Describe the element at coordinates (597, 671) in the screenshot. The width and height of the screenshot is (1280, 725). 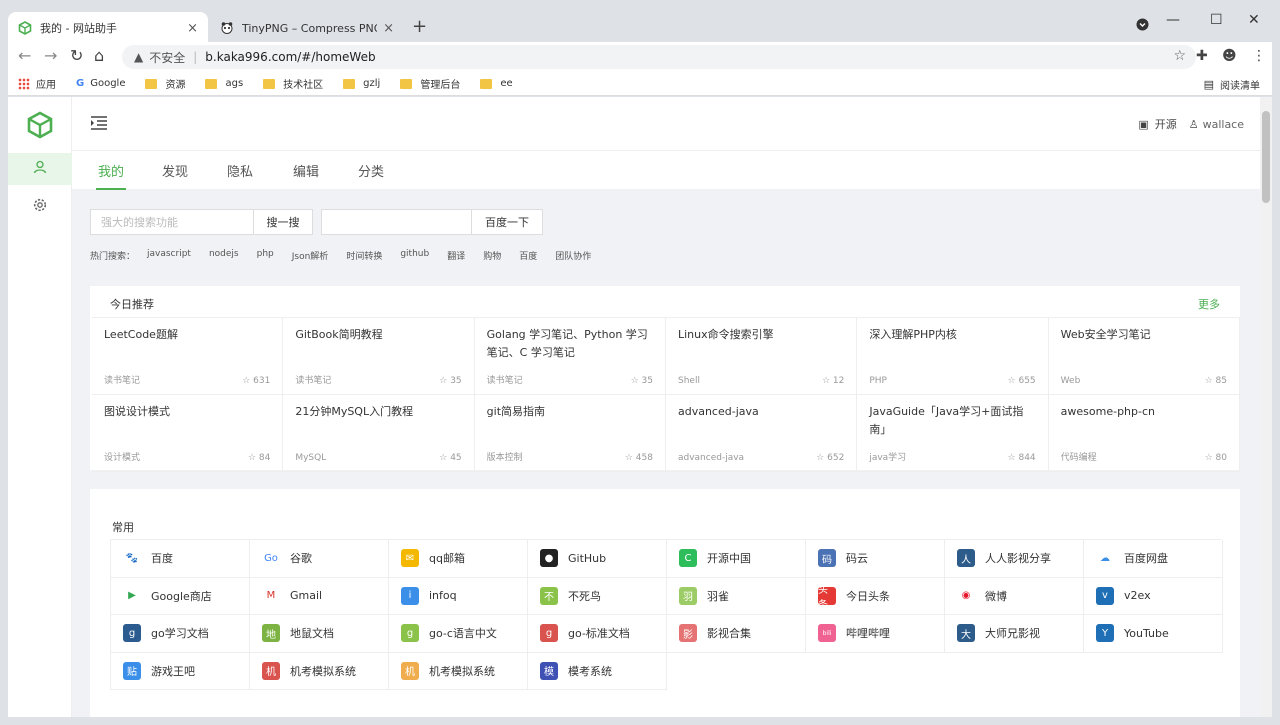
I see `common-link: 模模考系统` at that location.